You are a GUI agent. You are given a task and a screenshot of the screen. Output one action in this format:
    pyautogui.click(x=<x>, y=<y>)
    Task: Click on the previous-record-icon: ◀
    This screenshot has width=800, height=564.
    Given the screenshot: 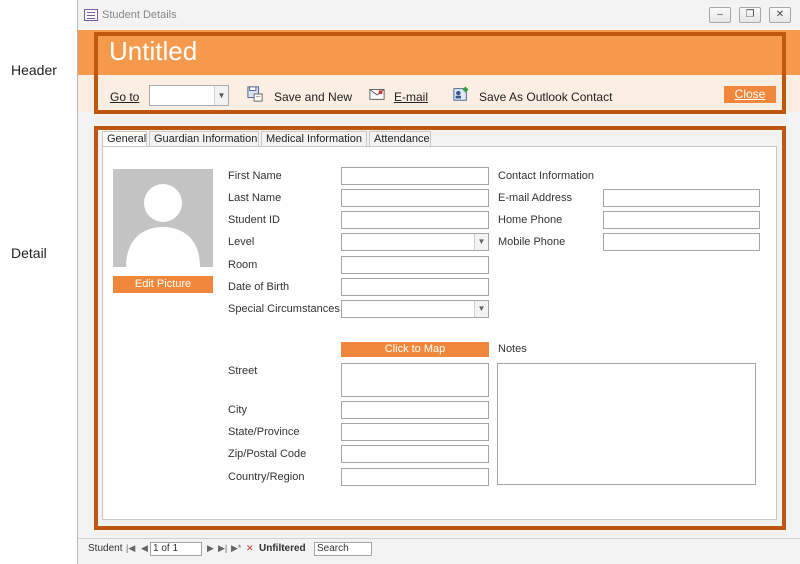 What is the action you would take?
    pyautogui.click(x=144, y=548)
    